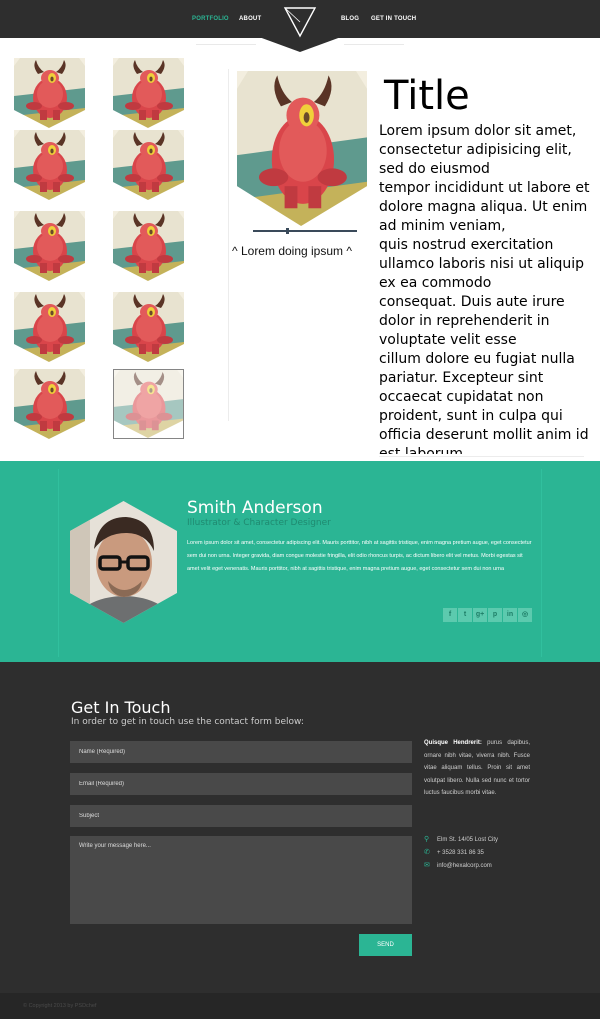  Describe the element at coordinates (241, 816) in the screenshot. I see `subject-field` at that location.